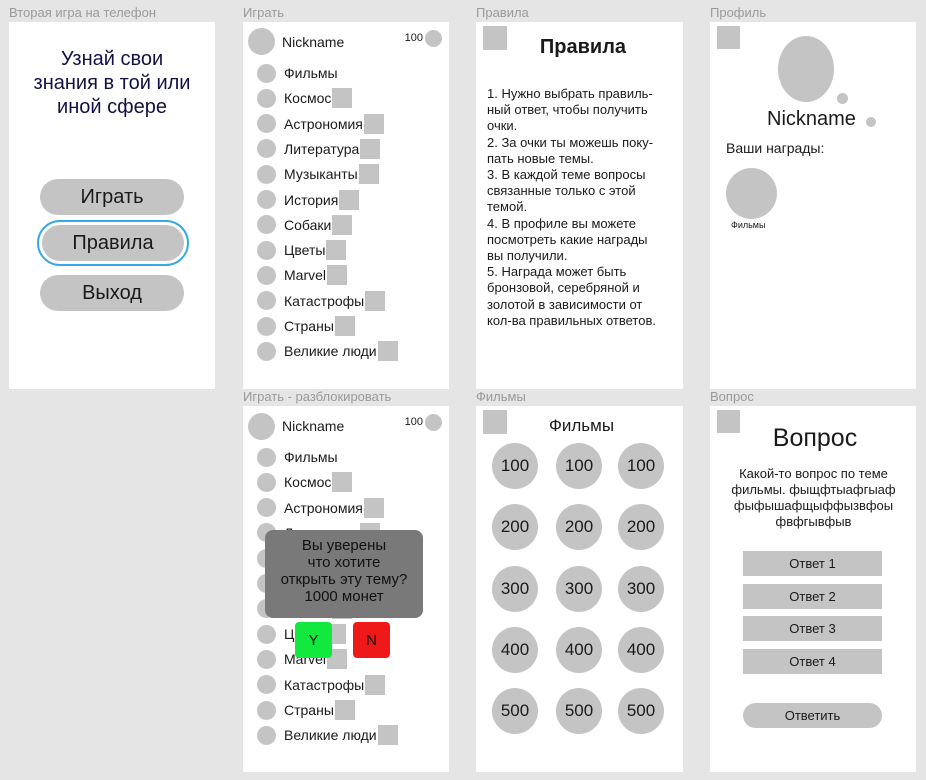 The width and height of the screenshot is (926, 780). I want to click on player-nickname: Nickname, so click(313, 42).